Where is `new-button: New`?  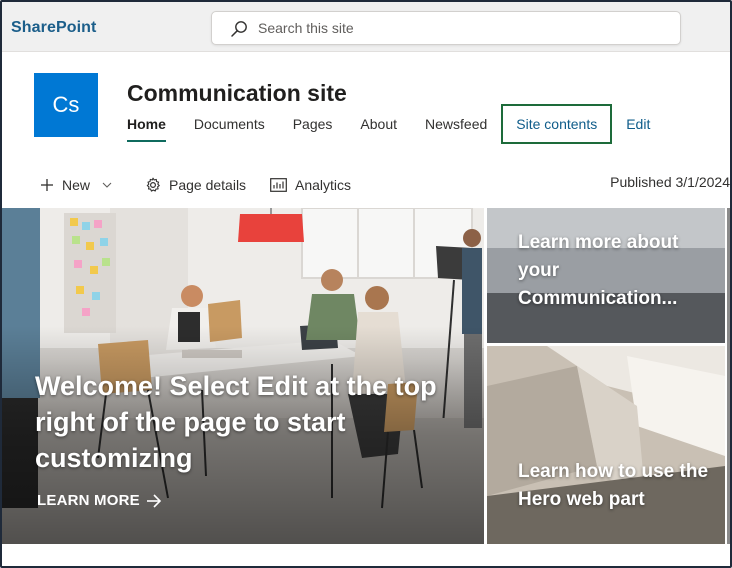 new-button: New is located at coordinates (80, 185).